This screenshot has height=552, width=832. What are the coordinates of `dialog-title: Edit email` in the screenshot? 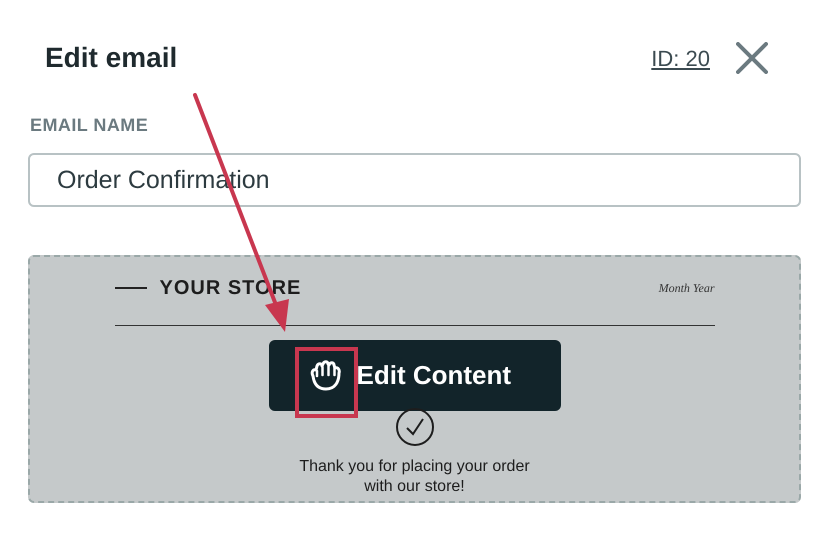 It's located at (111, 58).